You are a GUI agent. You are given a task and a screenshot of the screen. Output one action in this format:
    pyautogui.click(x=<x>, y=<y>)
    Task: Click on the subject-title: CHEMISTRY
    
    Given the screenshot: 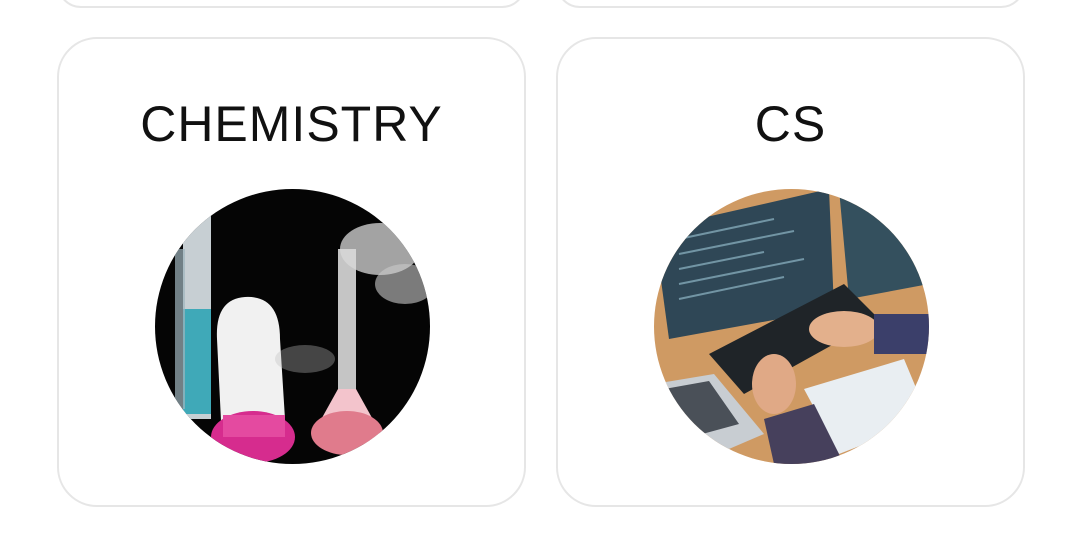 What is the action you would take?
    pyautogui.click(x=291, y=124)
    